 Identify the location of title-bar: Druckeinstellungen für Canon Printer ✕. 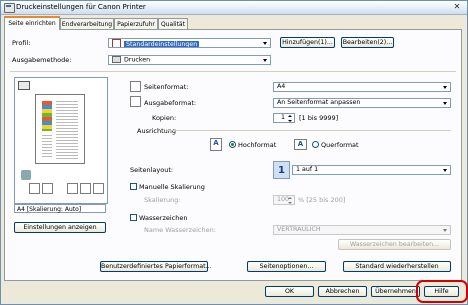
(234, 8).